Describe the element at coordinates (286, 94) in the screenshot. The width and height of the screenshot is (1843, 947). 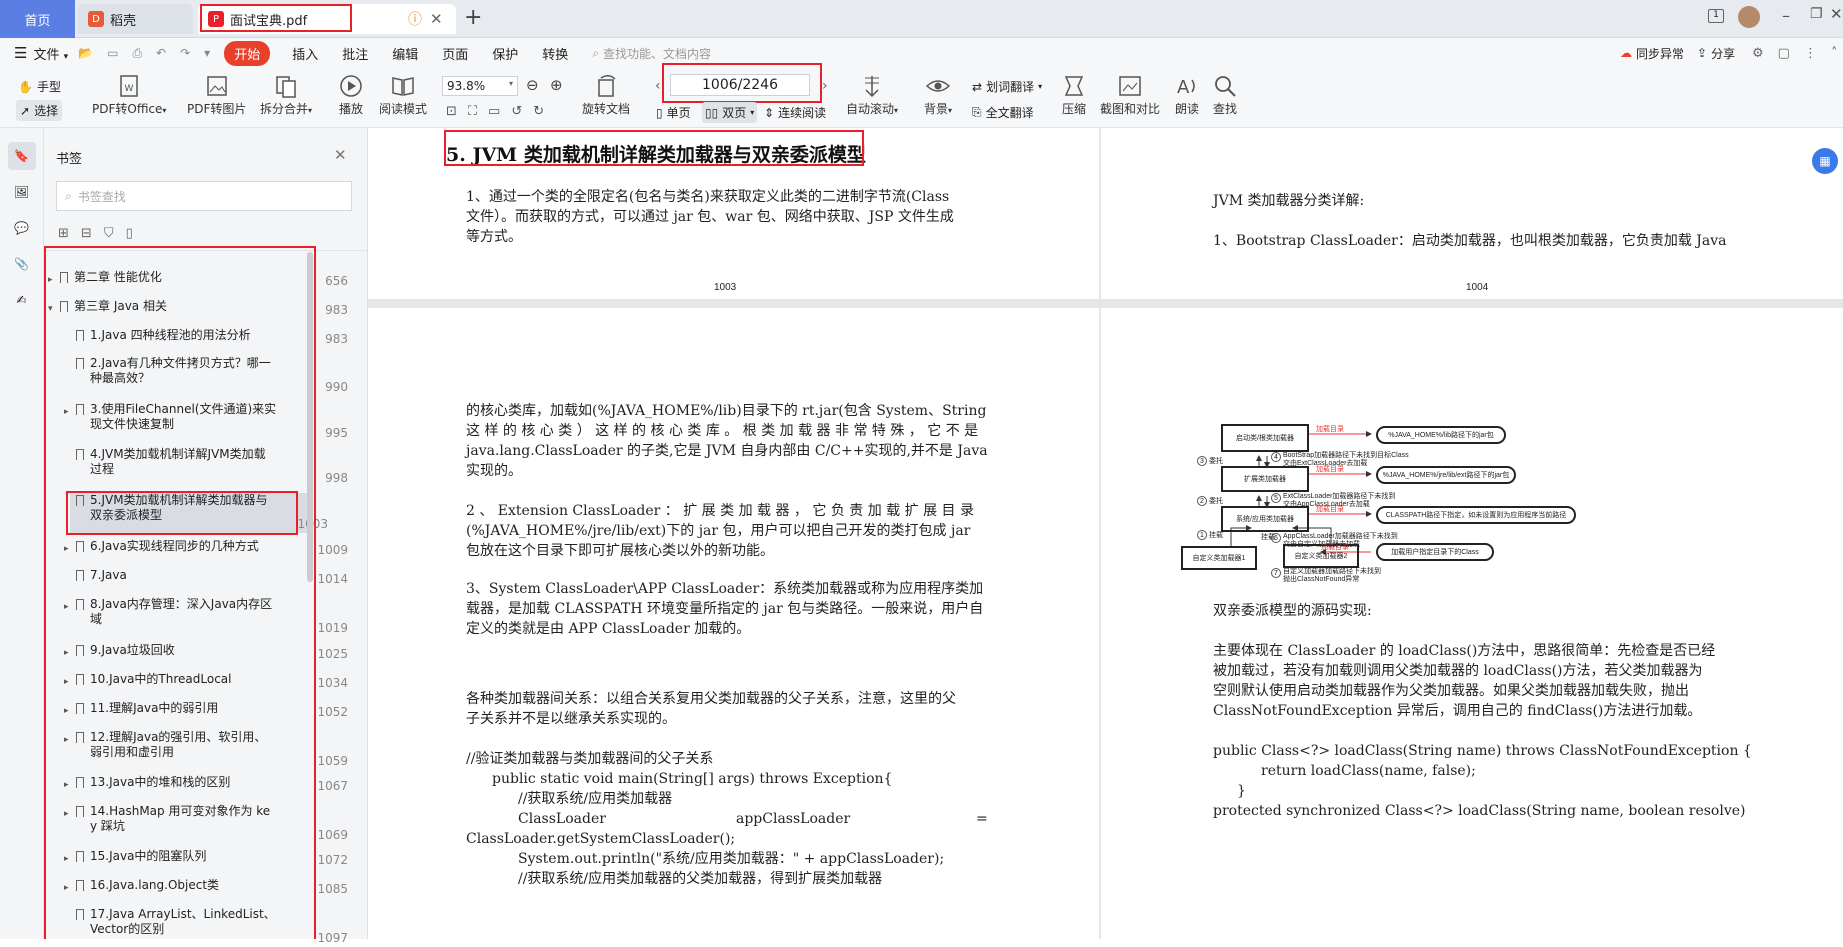
I see `split-merge-button: 拆分合并▾` at that location.